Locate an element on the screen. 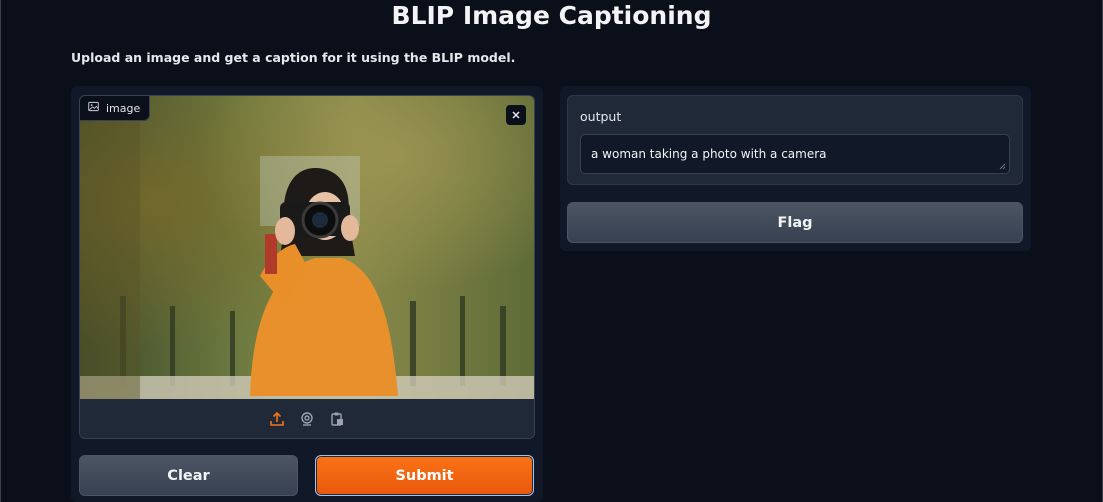 This screenshot has height=502, width=1103. image-icon is located at coordinates (93, 108).